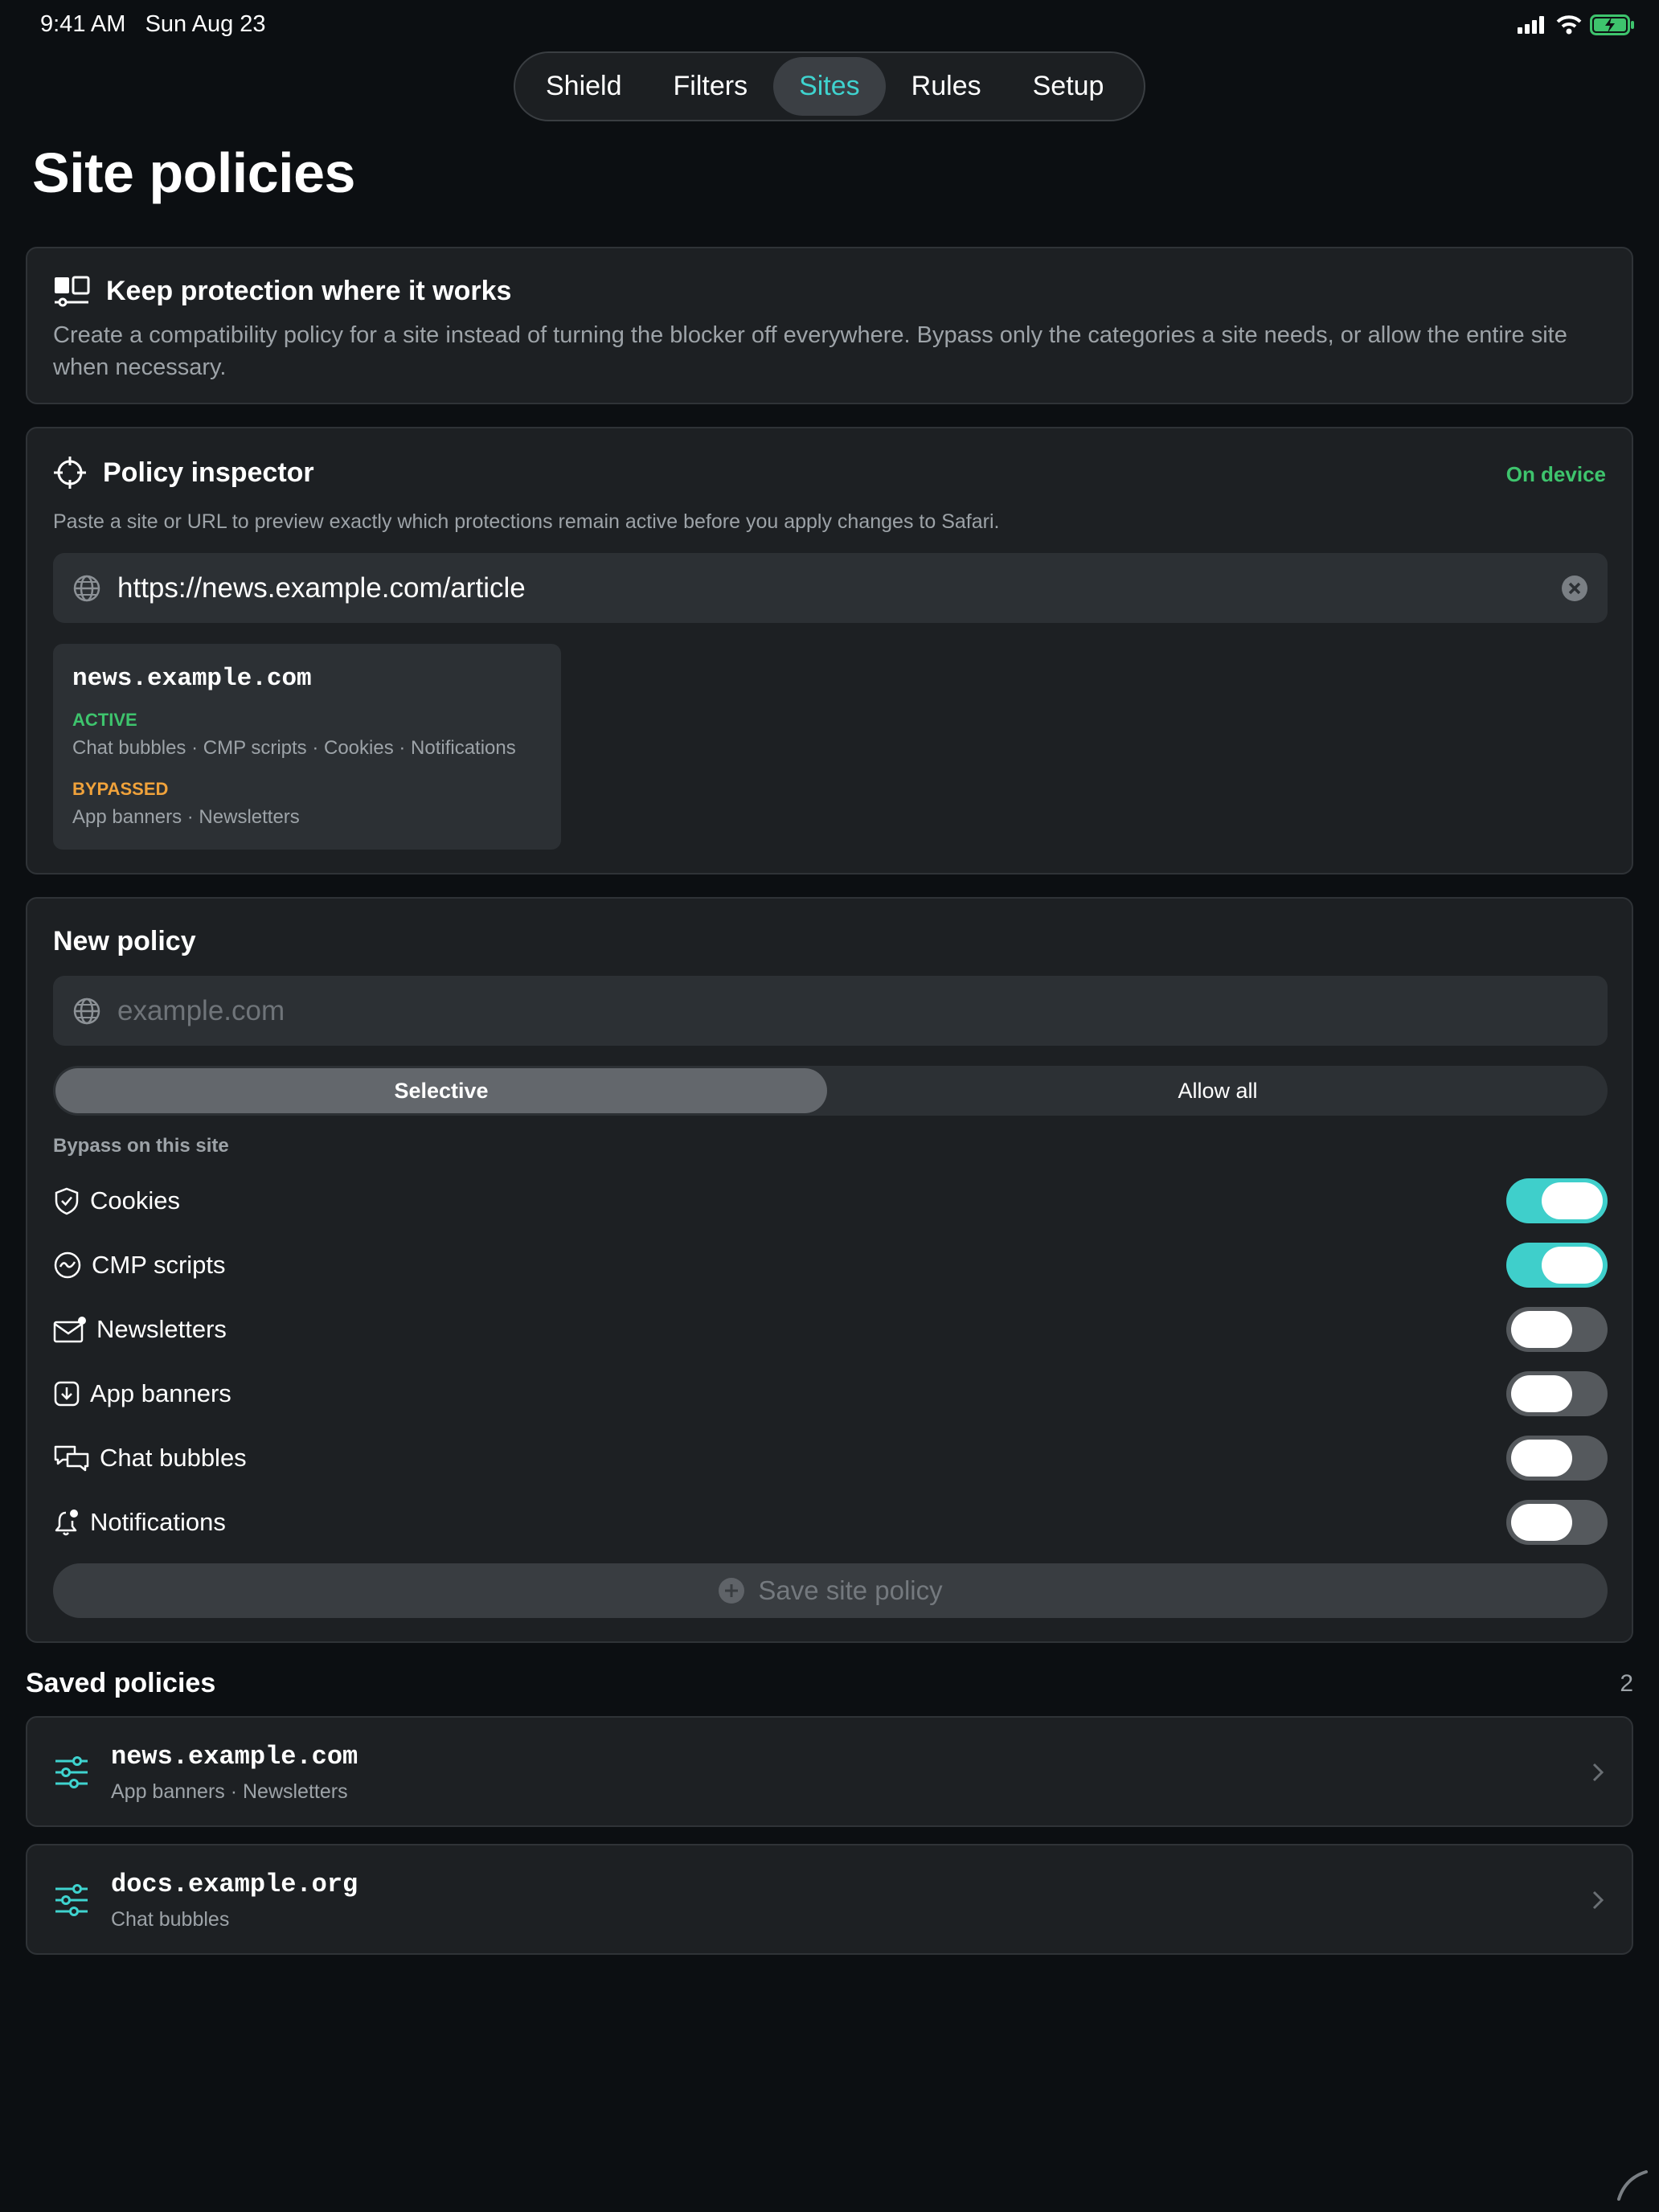  Describe the element at coordinates (158, 1522) in the screenshot. I see `bypass-label-notifications: Notifications` at that location.